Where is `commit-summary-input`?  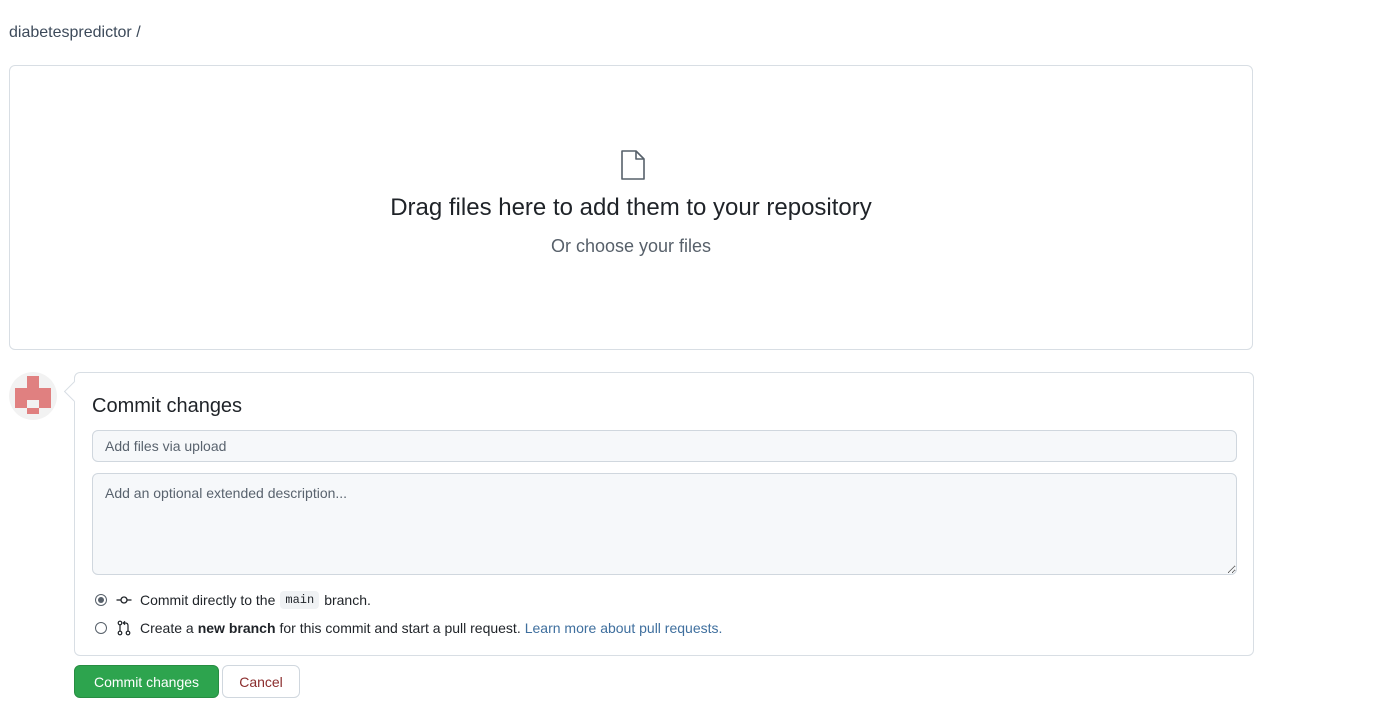
commit-summary-input is located at coordinates (664, 446).